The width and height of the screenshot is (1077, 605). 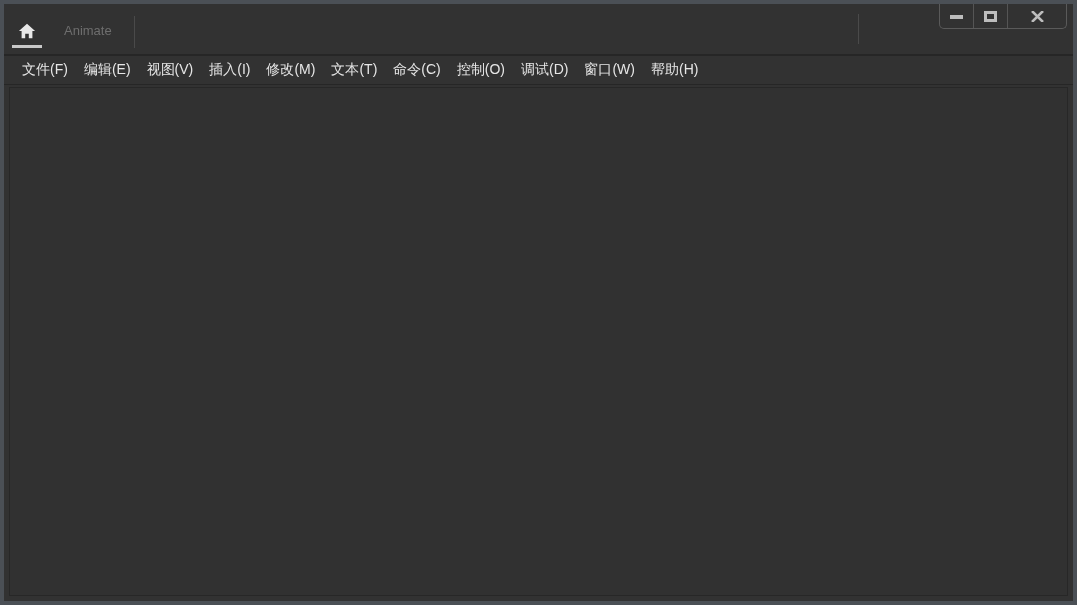 I want to click on menu-item: 窗口(W), so click(x=609, y=70).